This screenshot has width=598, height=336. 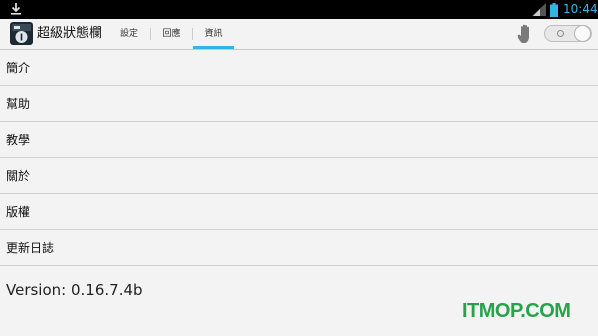 What do you see at coordinates (18, 68) in the screenshot?
I see `menu-item-label: 簡介` at bounding box center [18, 68].